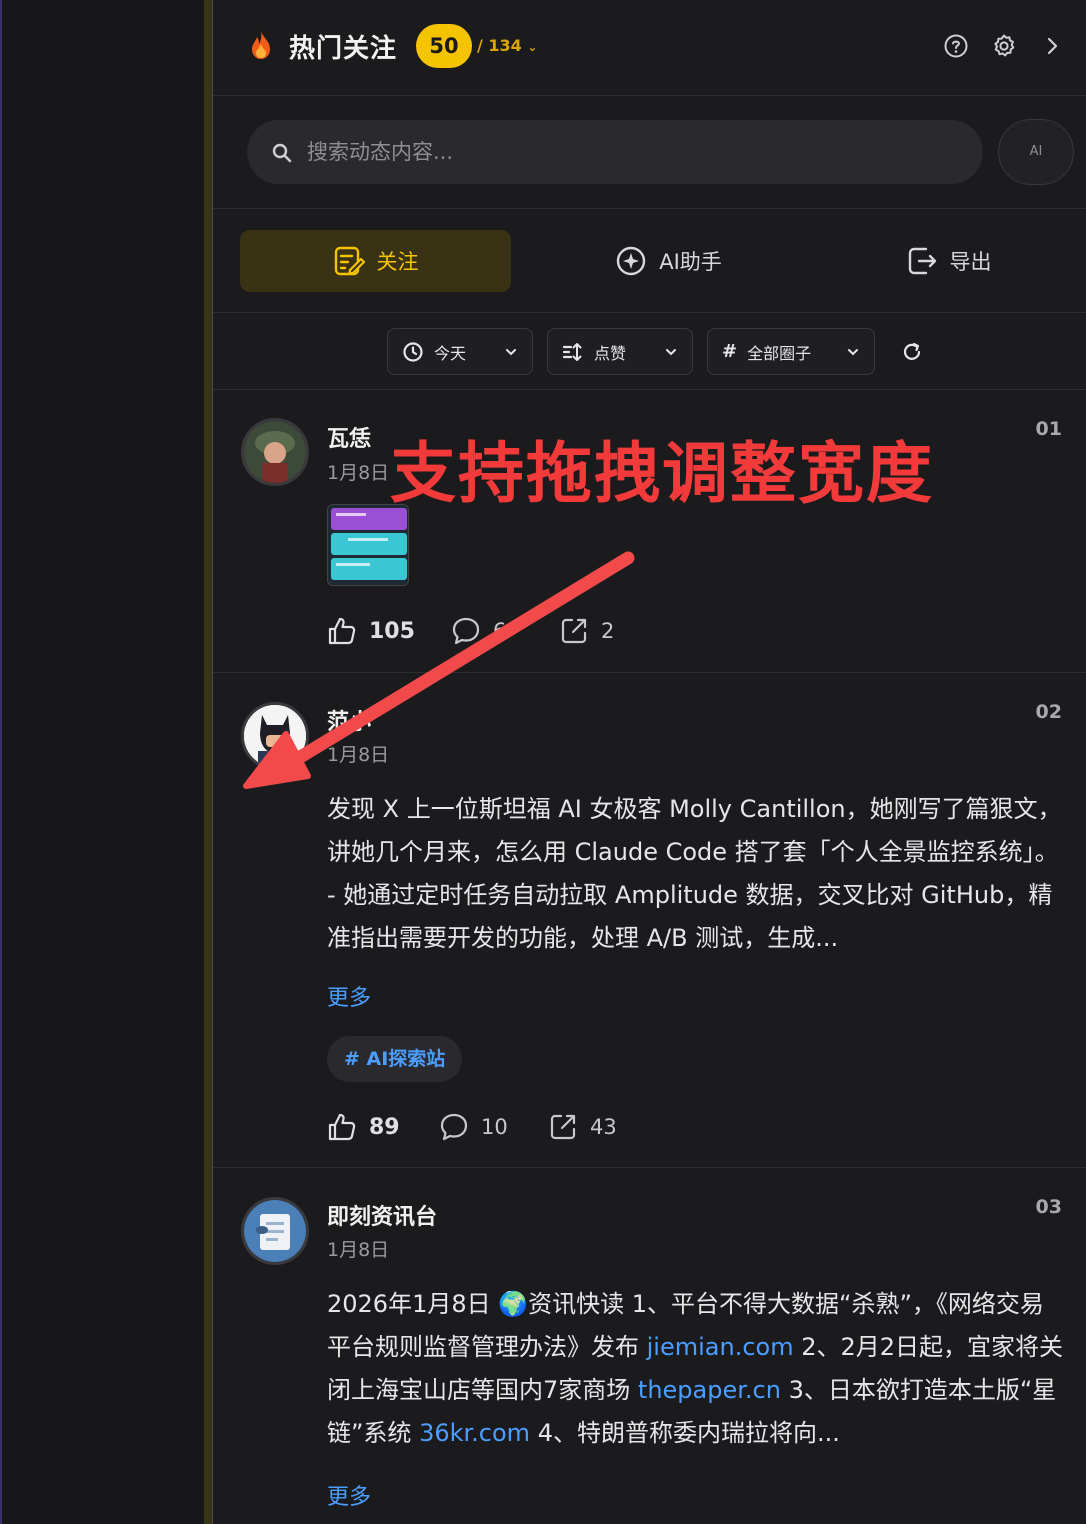 The image size is (1086, 1524). What do you see at coordinates (970, 262) in the screenshot?
I see `tab-export-label: 导出` at bounding box center [970, 262].